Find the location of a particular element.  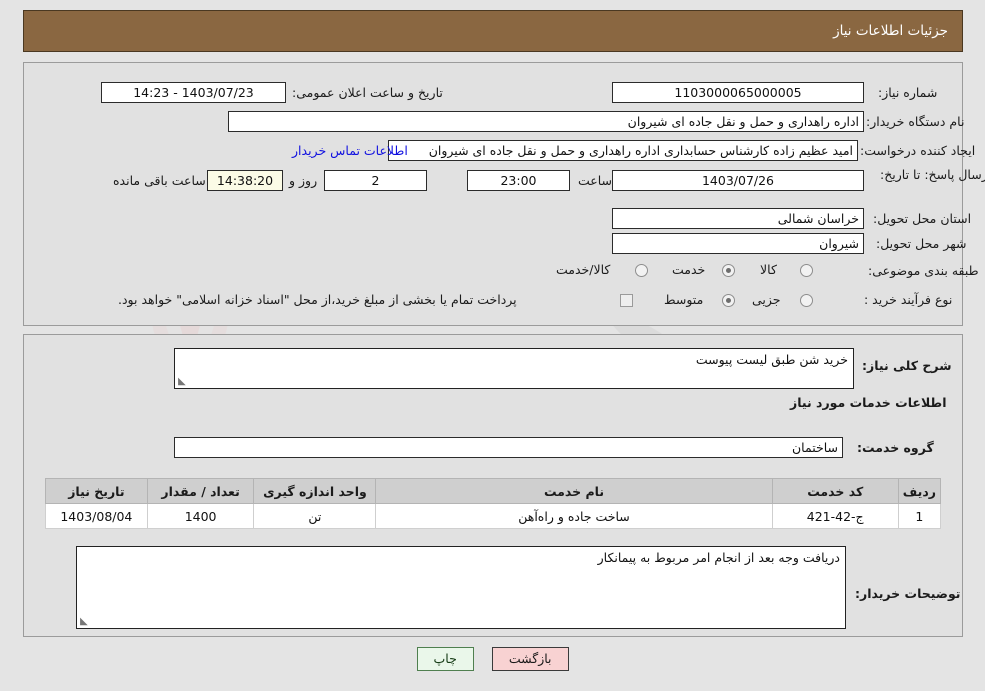

subject-category-label: طبقه بندی موضوعی: is located at coordinates (923, 270).